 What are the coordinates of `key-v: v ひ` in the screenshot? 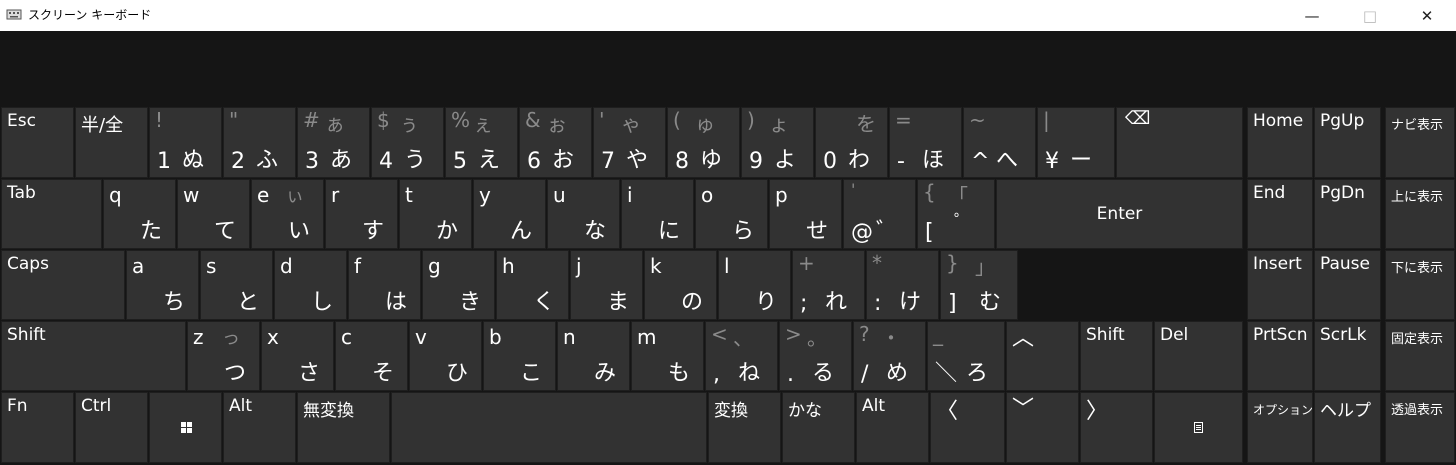 It's located at (445, 356).